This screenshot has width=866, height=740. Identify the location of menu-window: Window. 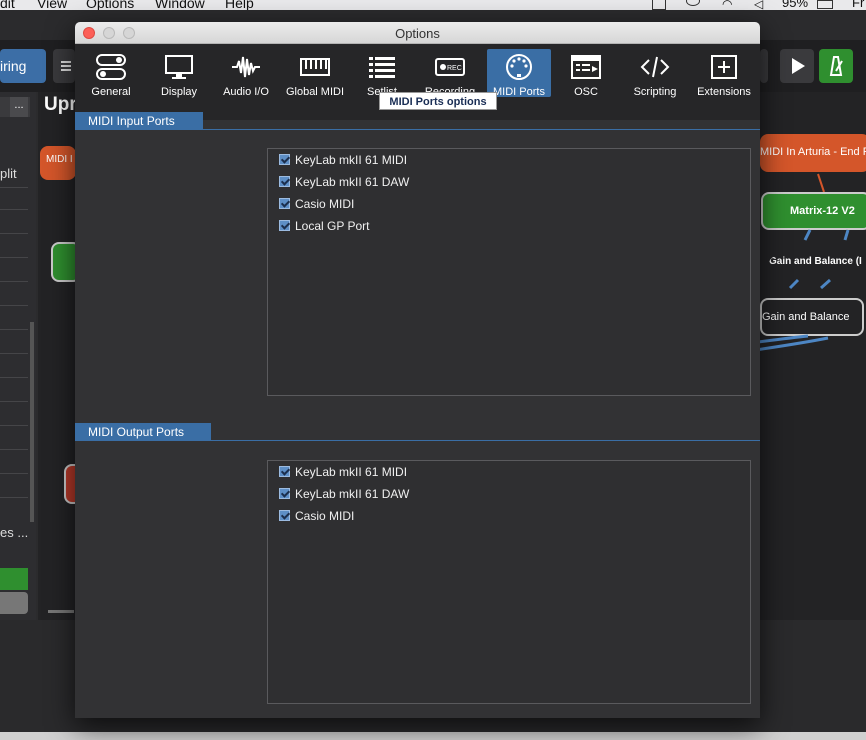
(180, 5).